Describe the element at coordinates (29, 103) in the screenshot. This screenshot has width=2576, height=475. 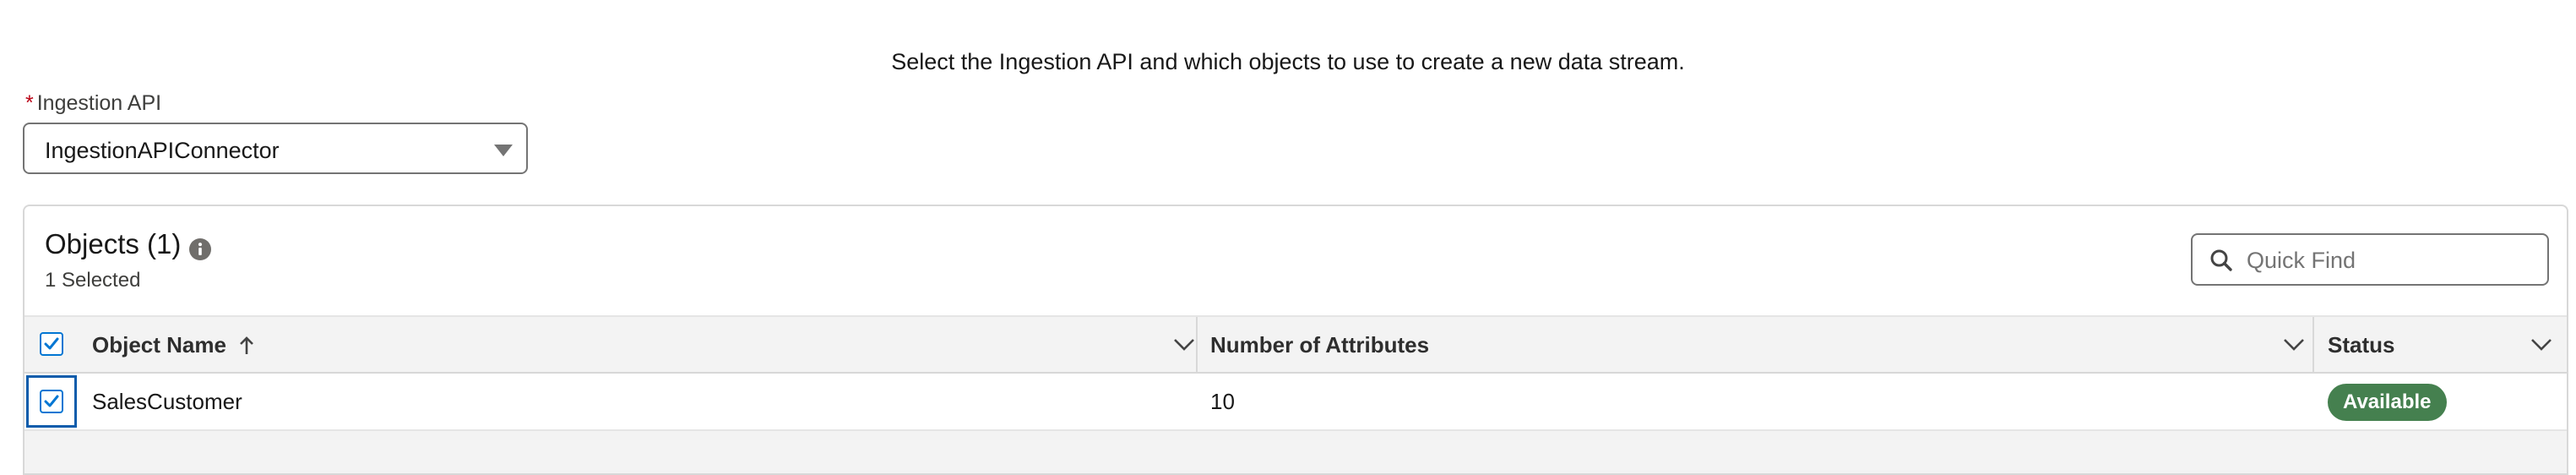
I see `required-marker: *` at that location.